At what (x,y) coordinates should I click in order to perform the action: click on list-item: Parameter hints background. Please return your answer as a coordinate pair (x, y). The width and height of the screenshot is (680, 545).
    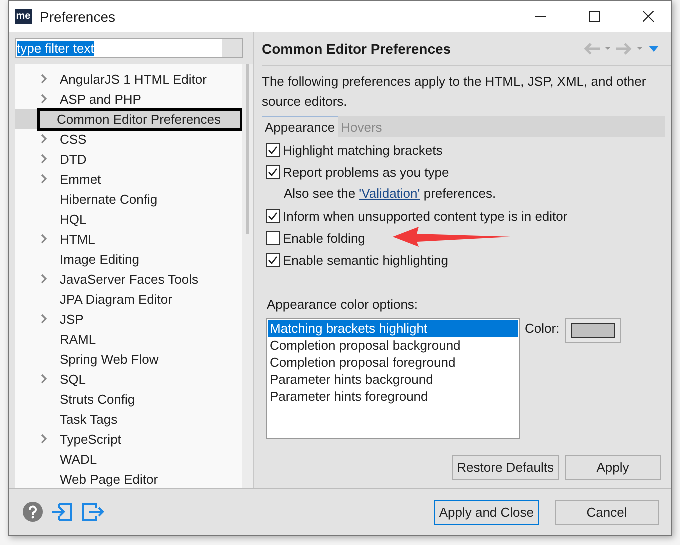
    Looking at the image, I should click on (393, 379).